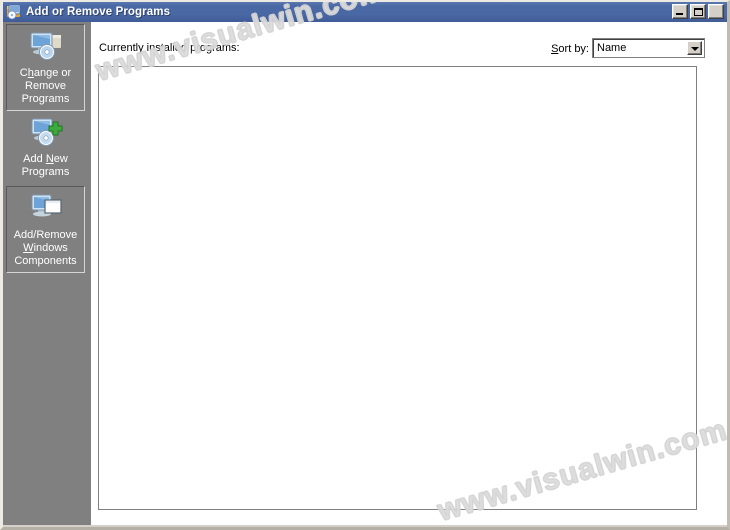 Image resolution: width=730 pixels, height=530 pixels. I want to click on sidebar-item-label-line2: Programs, so click(45, 172).